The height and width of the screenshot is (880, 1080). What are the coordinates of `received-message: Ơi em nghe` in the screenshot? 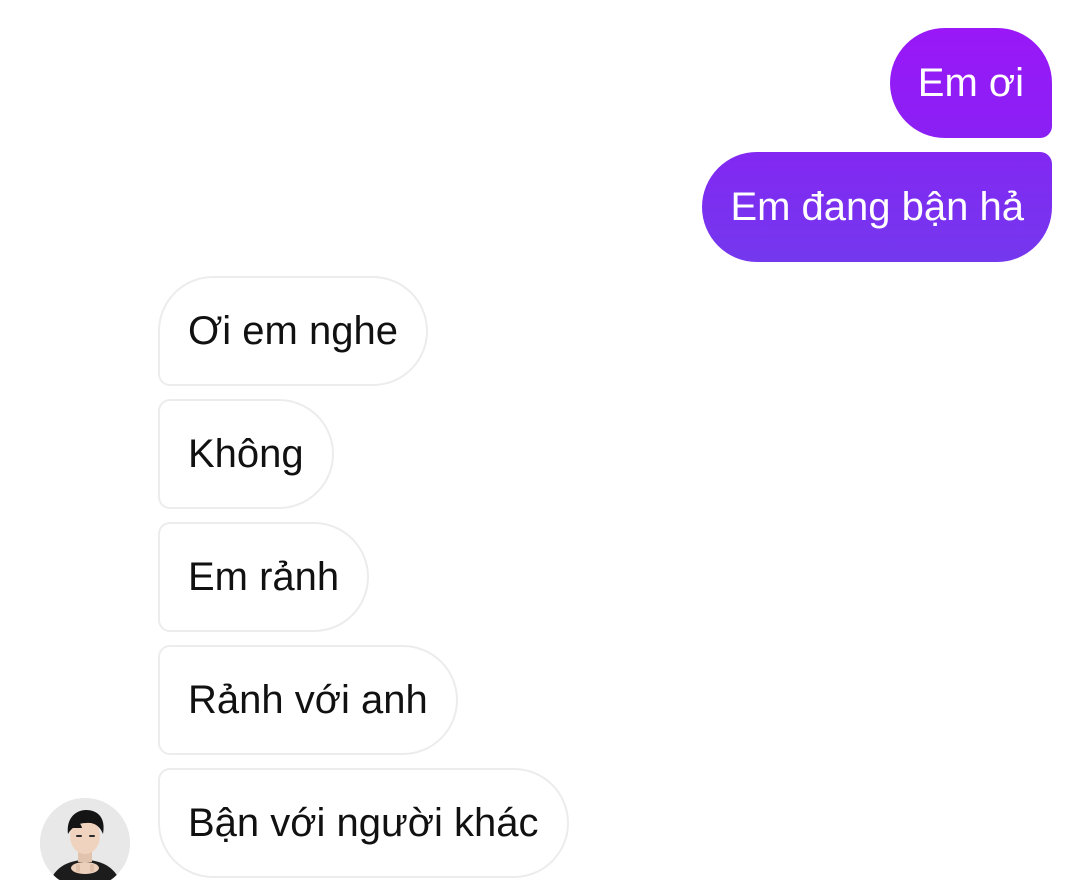 It's located at (293, 331).